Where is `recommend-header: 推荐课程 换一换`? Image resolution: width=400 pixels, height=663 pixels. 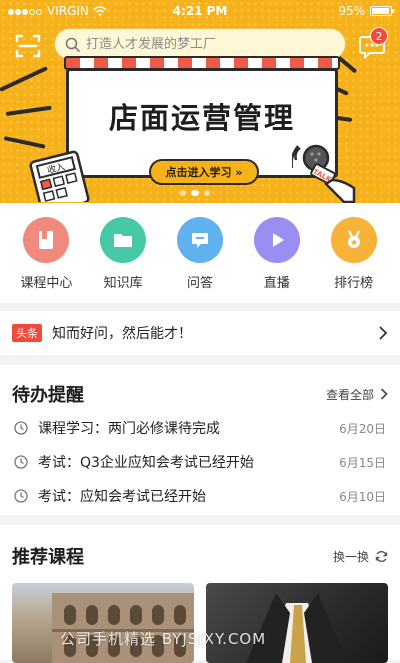
recommend-header: 推荐课程 换一换 is located at coordinates (200, 550).